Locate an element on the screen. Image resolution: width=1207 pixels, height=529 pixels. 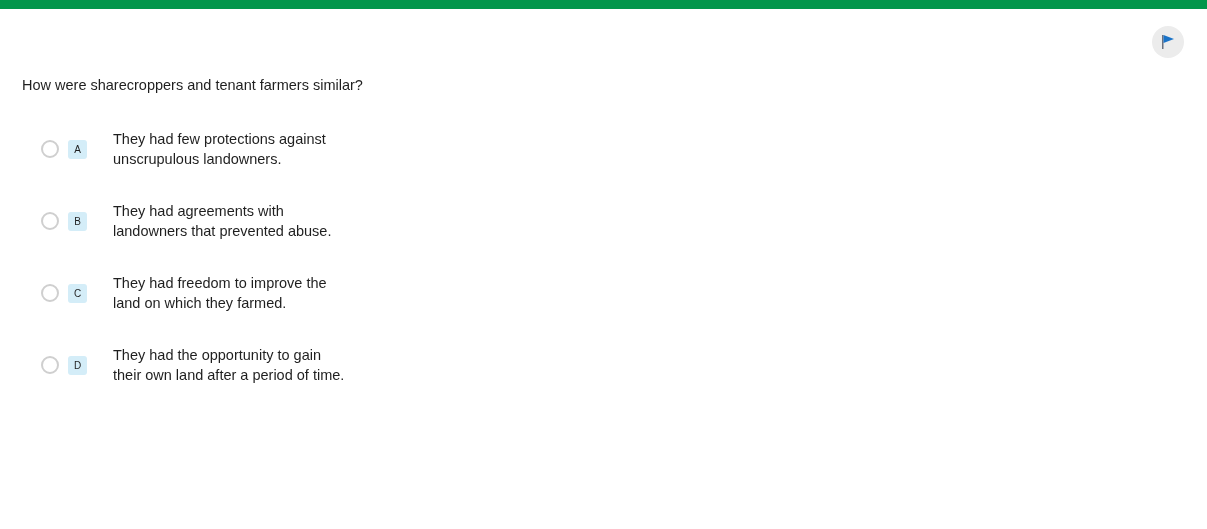
question-text: How were sharecroppers and tenant farmers similar? is located at coordinates (193, 85).